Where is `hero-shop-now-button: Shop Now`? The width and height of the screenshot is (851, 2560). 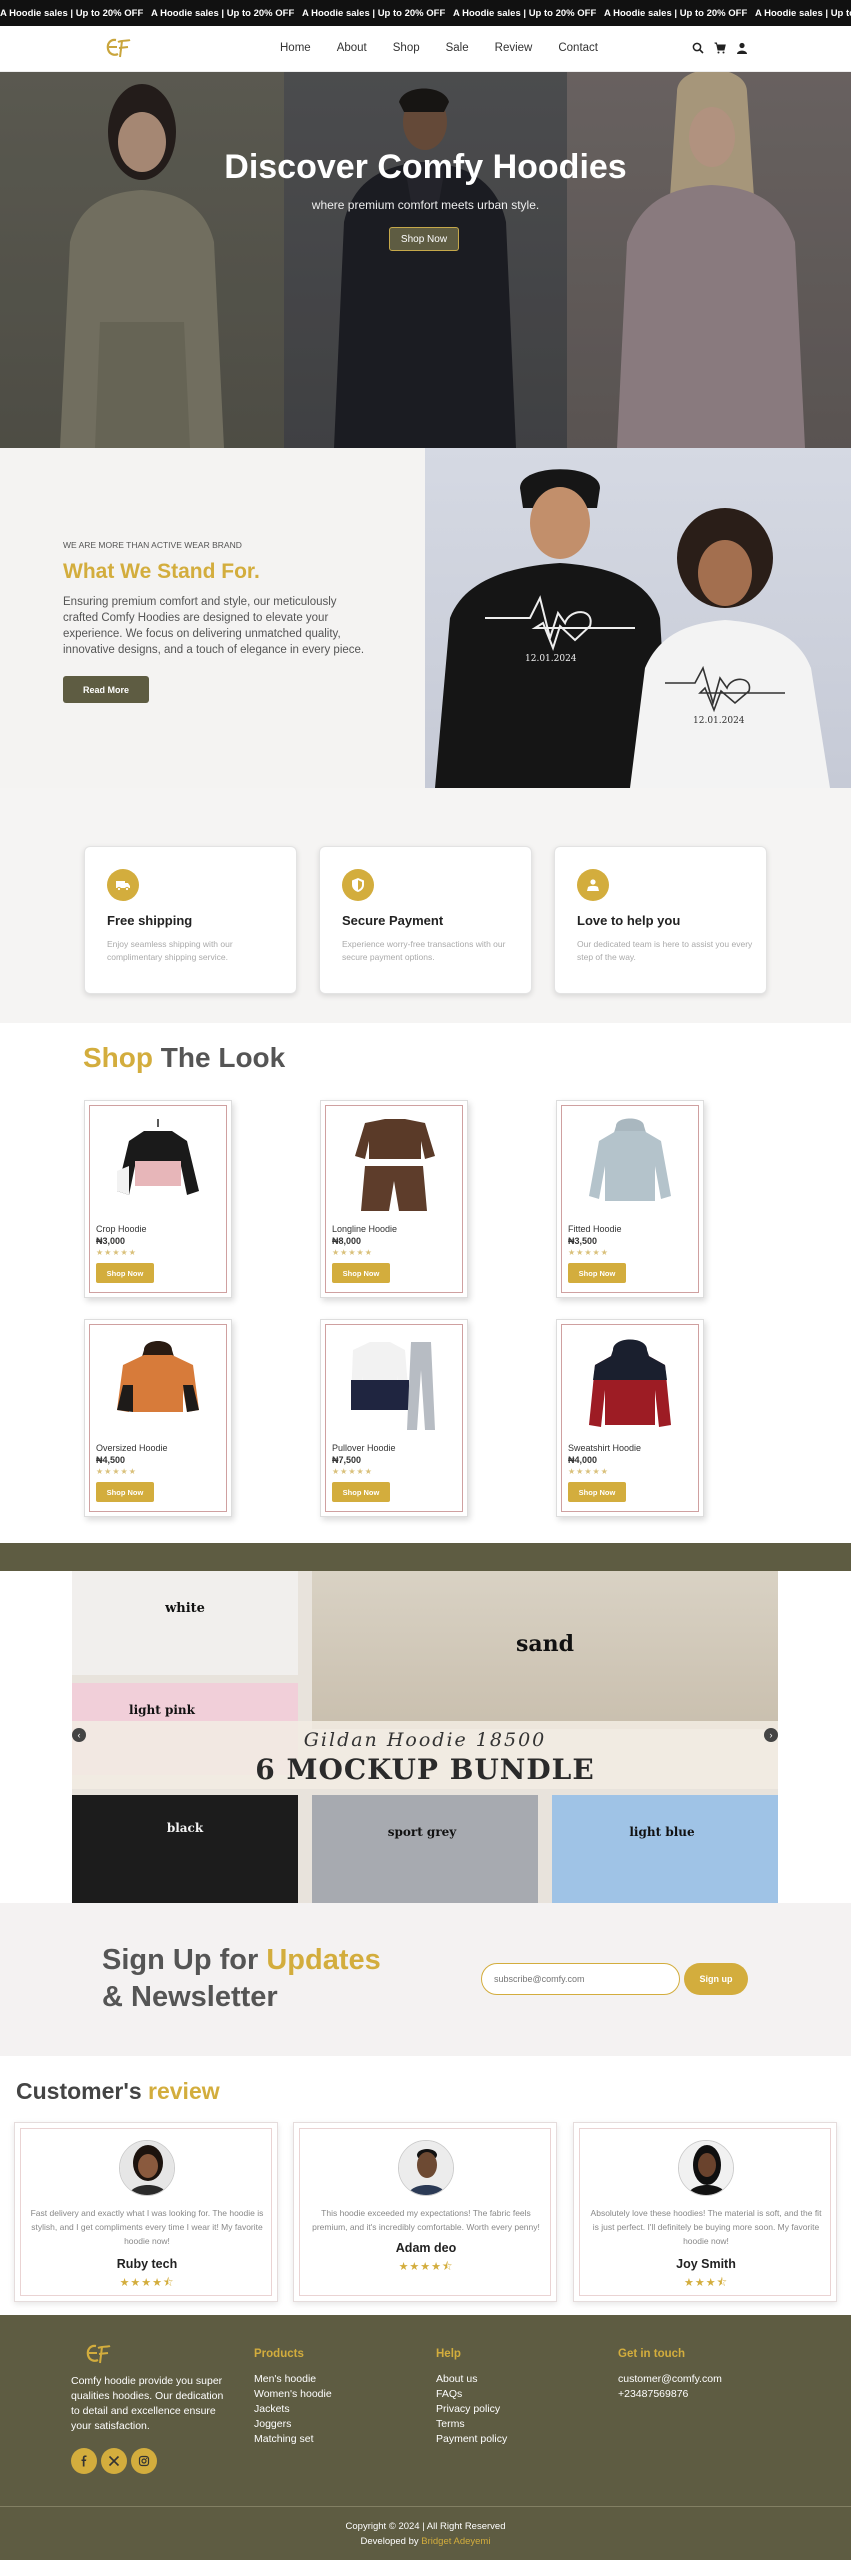
hero-shop-now-button: Shop Now is located at coordinates (424, 239).